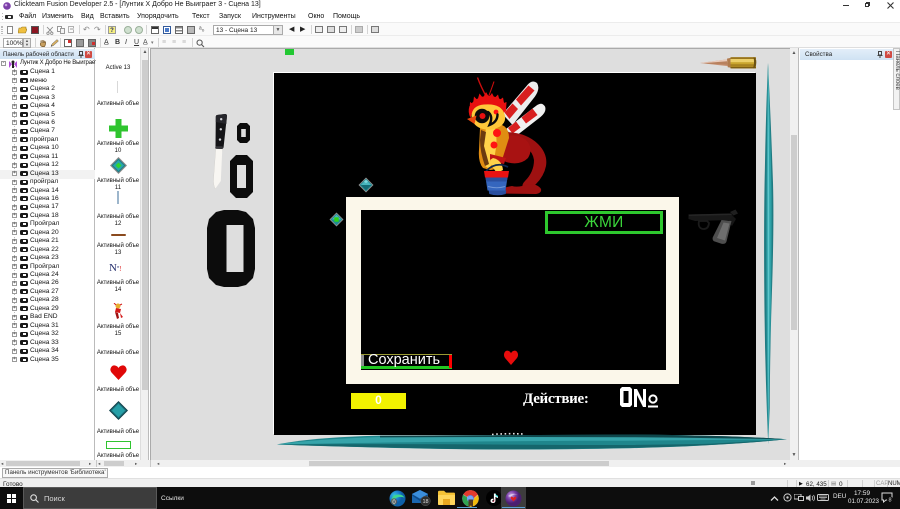  What do you see at coordinates (425, 502) in the screenshot?
I see `svg-text: 18` at bounding box center [425, 502].